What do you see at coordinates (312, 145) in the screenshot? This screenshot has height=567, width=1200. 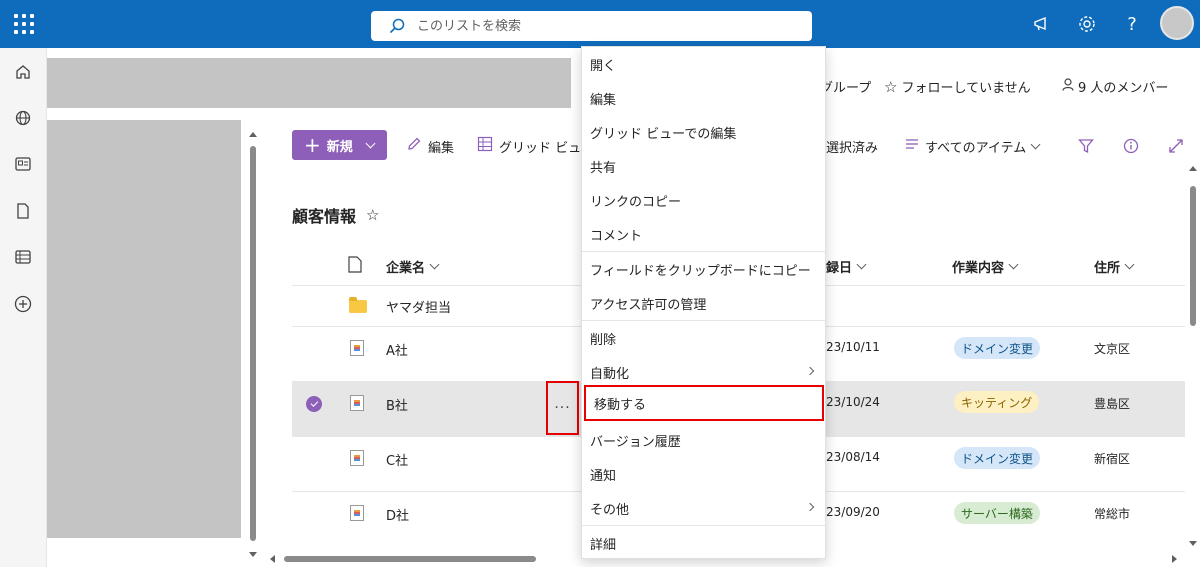 I see `plus-icon: +` at bounding box center [312, 145].